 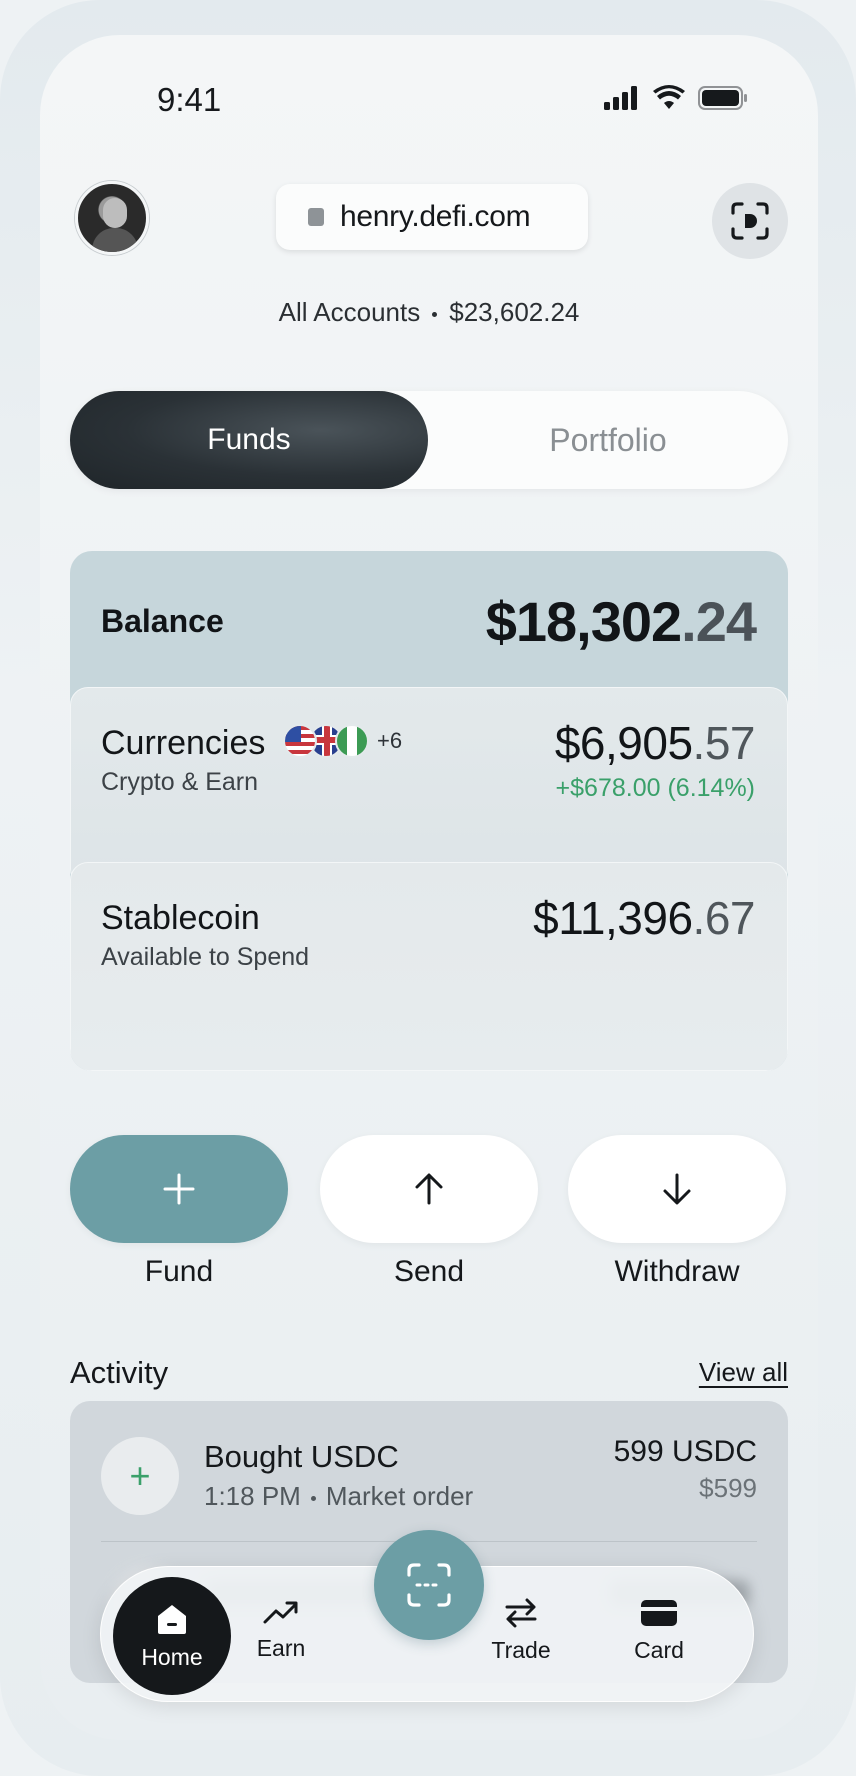 I want to click on stablecoin-caption: Available to Spend, so click(x=205, y=957).